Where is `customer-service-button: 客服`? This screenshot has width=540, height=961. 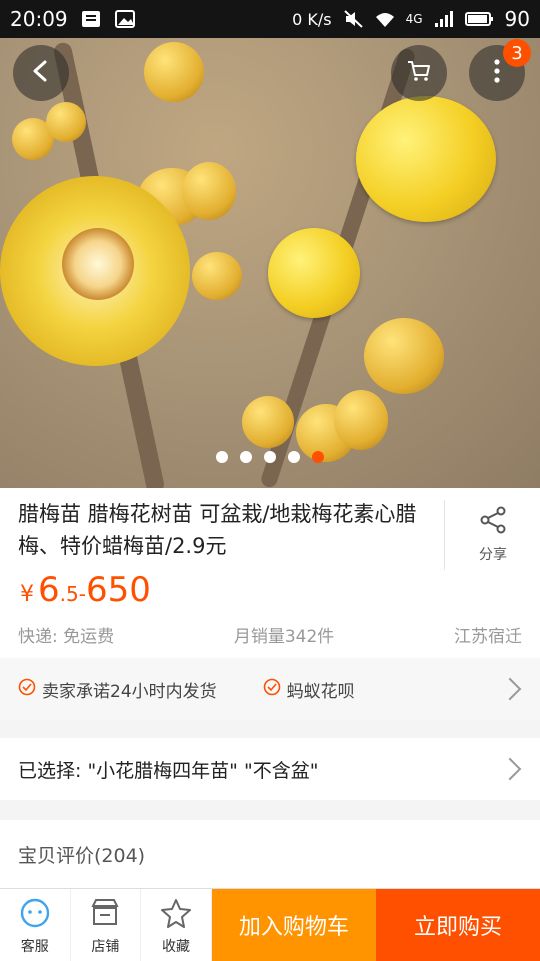 customer-service-button: 客服 is located at coordinates (35, 925).